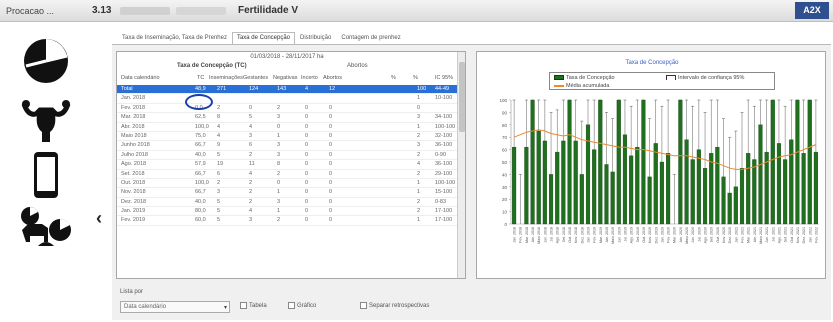  What do you see at coordinates (46, 175) in the screenshot?
I see `smartphone-icon` at bounding box center [46, 175].